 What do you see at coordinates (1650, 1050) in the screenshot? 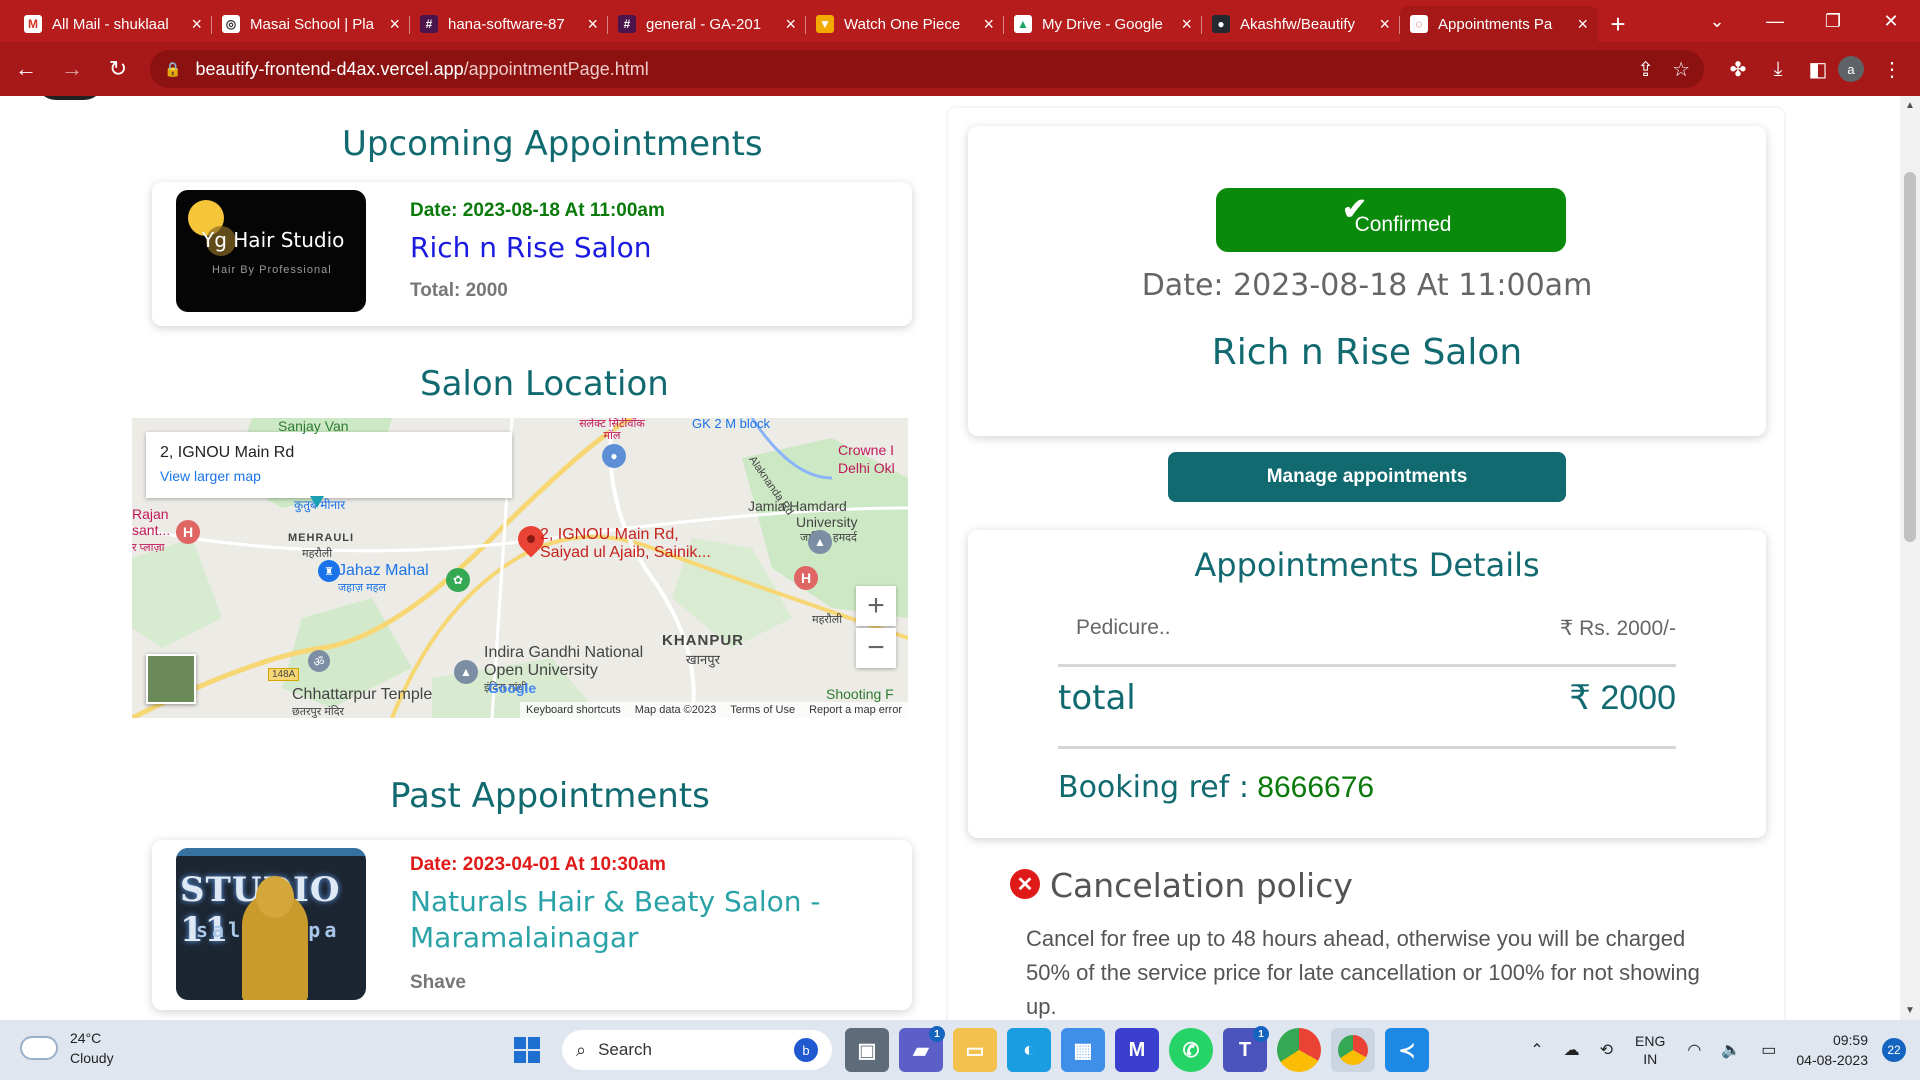
I see `language-indicator: ENG IN` at bounding box center [1650, 1050].